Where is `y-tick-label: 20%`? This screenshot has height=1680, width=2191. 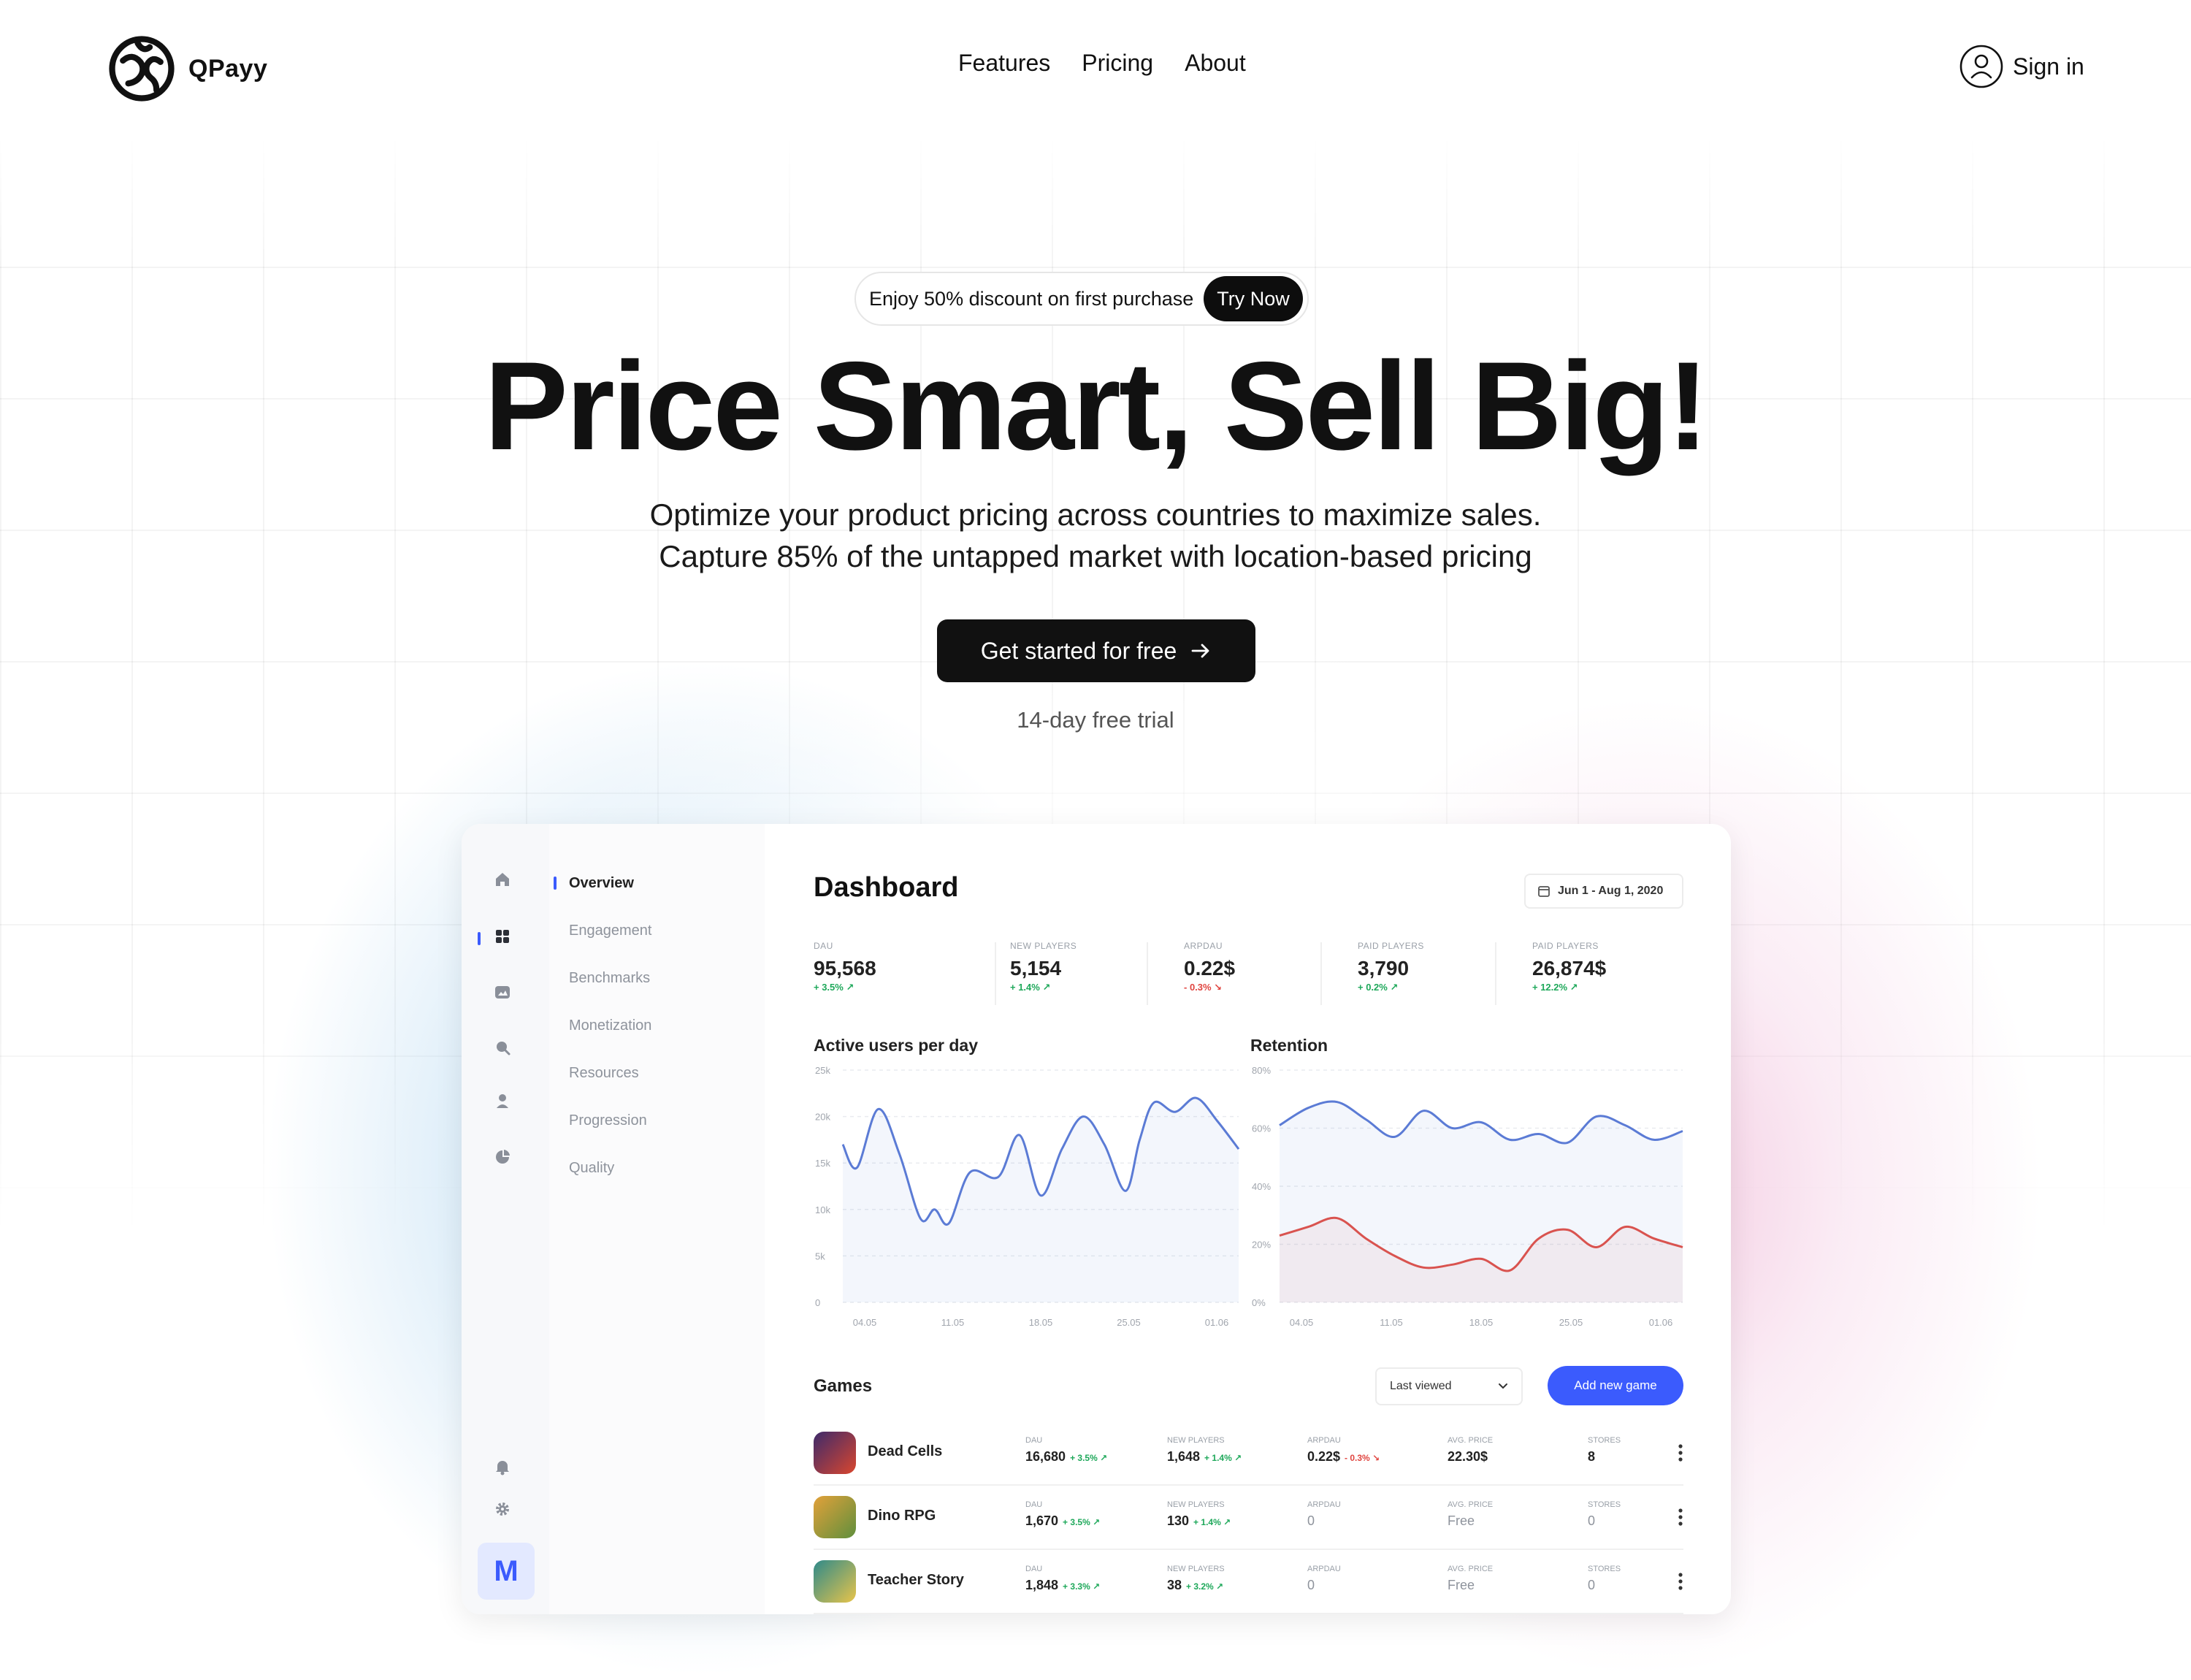
y-tick-label: 20% is located at coordinates (1261, 1245).